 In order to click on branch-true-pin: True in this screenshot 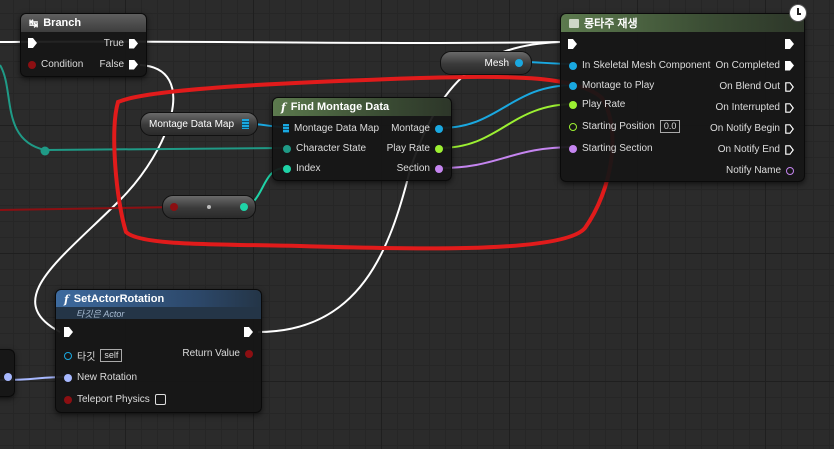, I will do `click(121, 43)`.